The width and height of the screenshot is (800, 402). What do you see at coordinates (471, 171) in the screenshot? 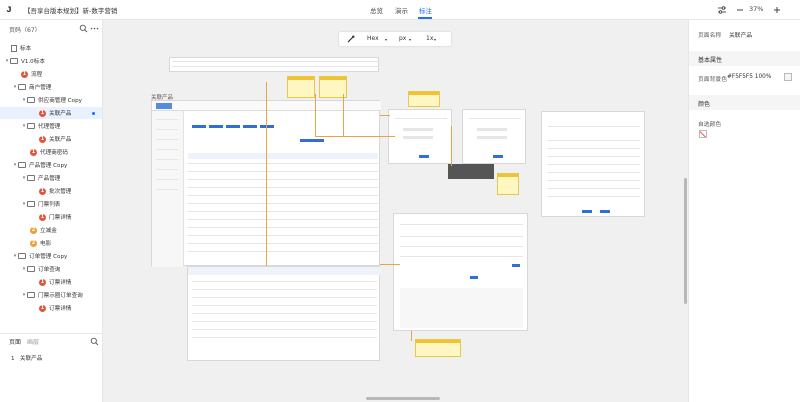
I see `tooltip-preview` at bounding box center [471, 171].